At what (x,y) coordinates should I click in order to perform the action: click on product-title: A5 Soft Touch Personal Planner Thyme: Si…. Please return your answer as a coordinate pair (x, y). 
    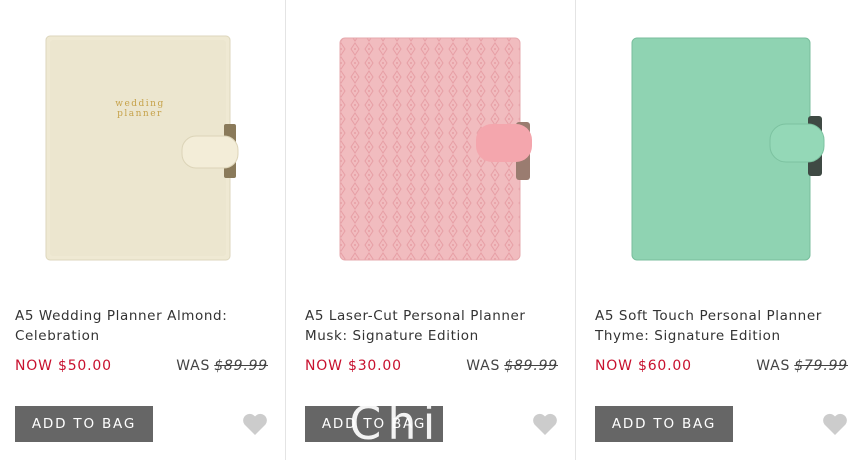
    Looking at the image, I should click on (725, 326).